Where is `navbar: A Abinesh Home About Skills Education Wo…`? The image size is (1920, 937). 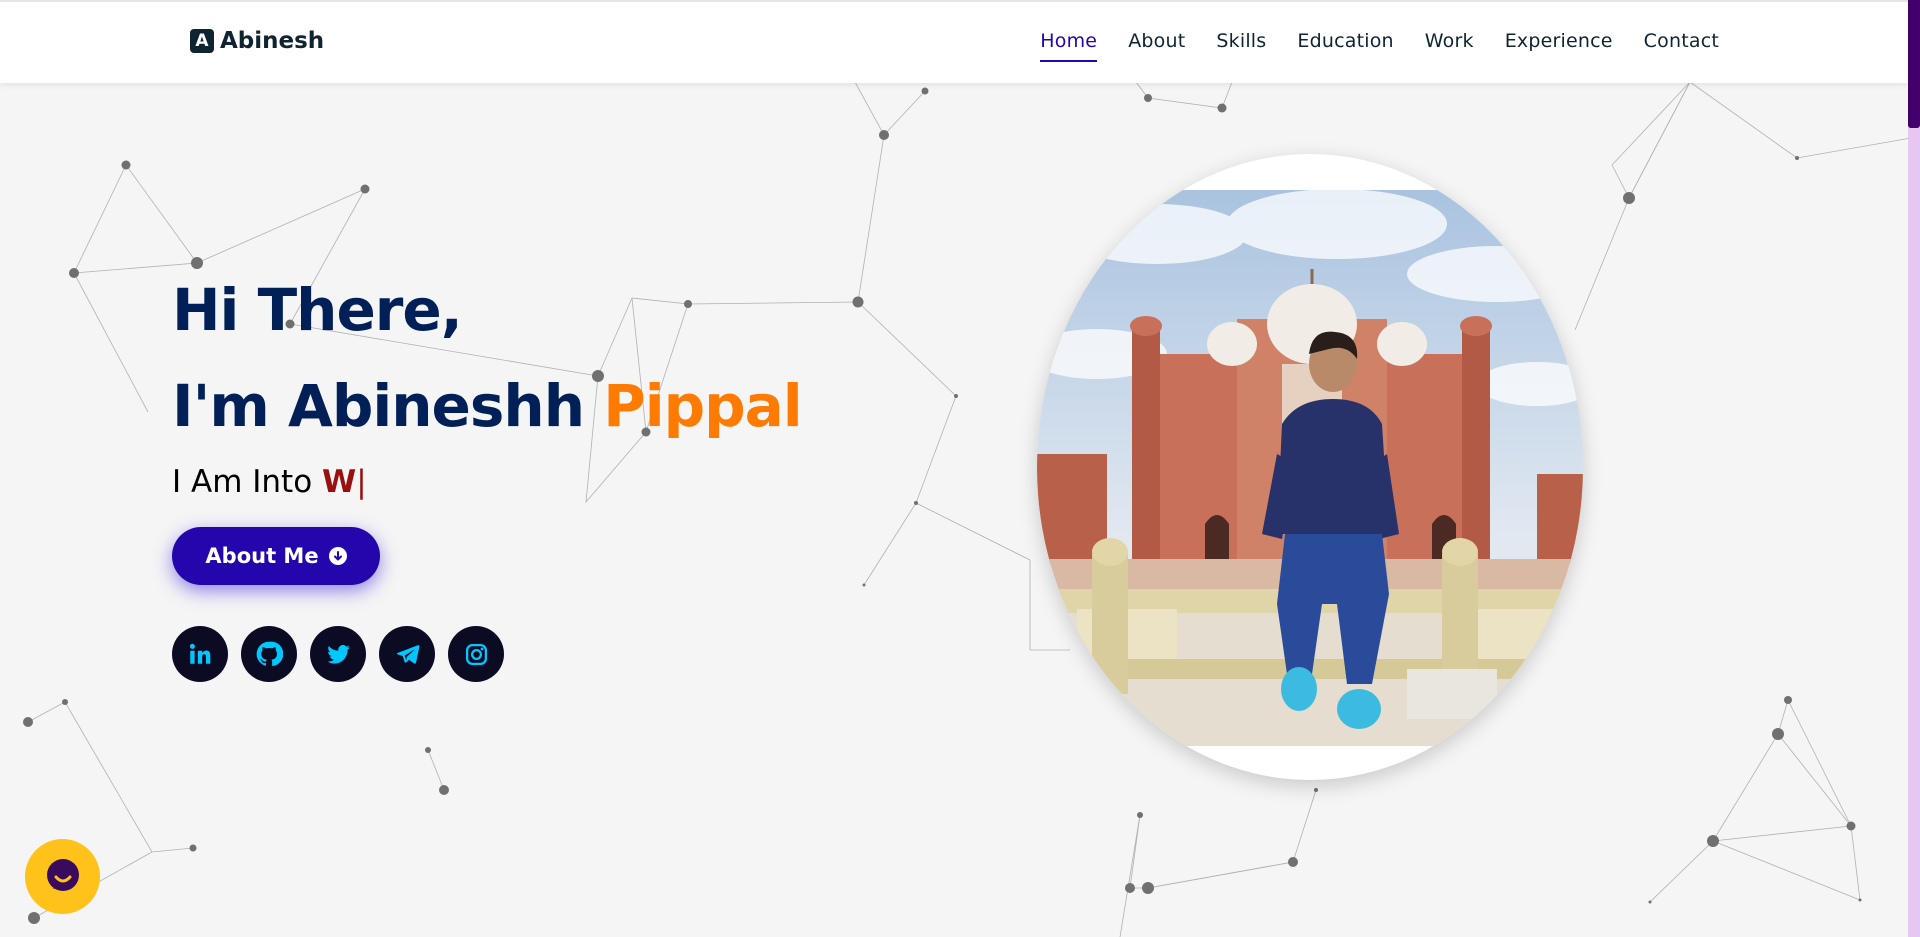
navbar: A Abinesh Home About Skills Education Wo… is located at coordinates (954, 41).